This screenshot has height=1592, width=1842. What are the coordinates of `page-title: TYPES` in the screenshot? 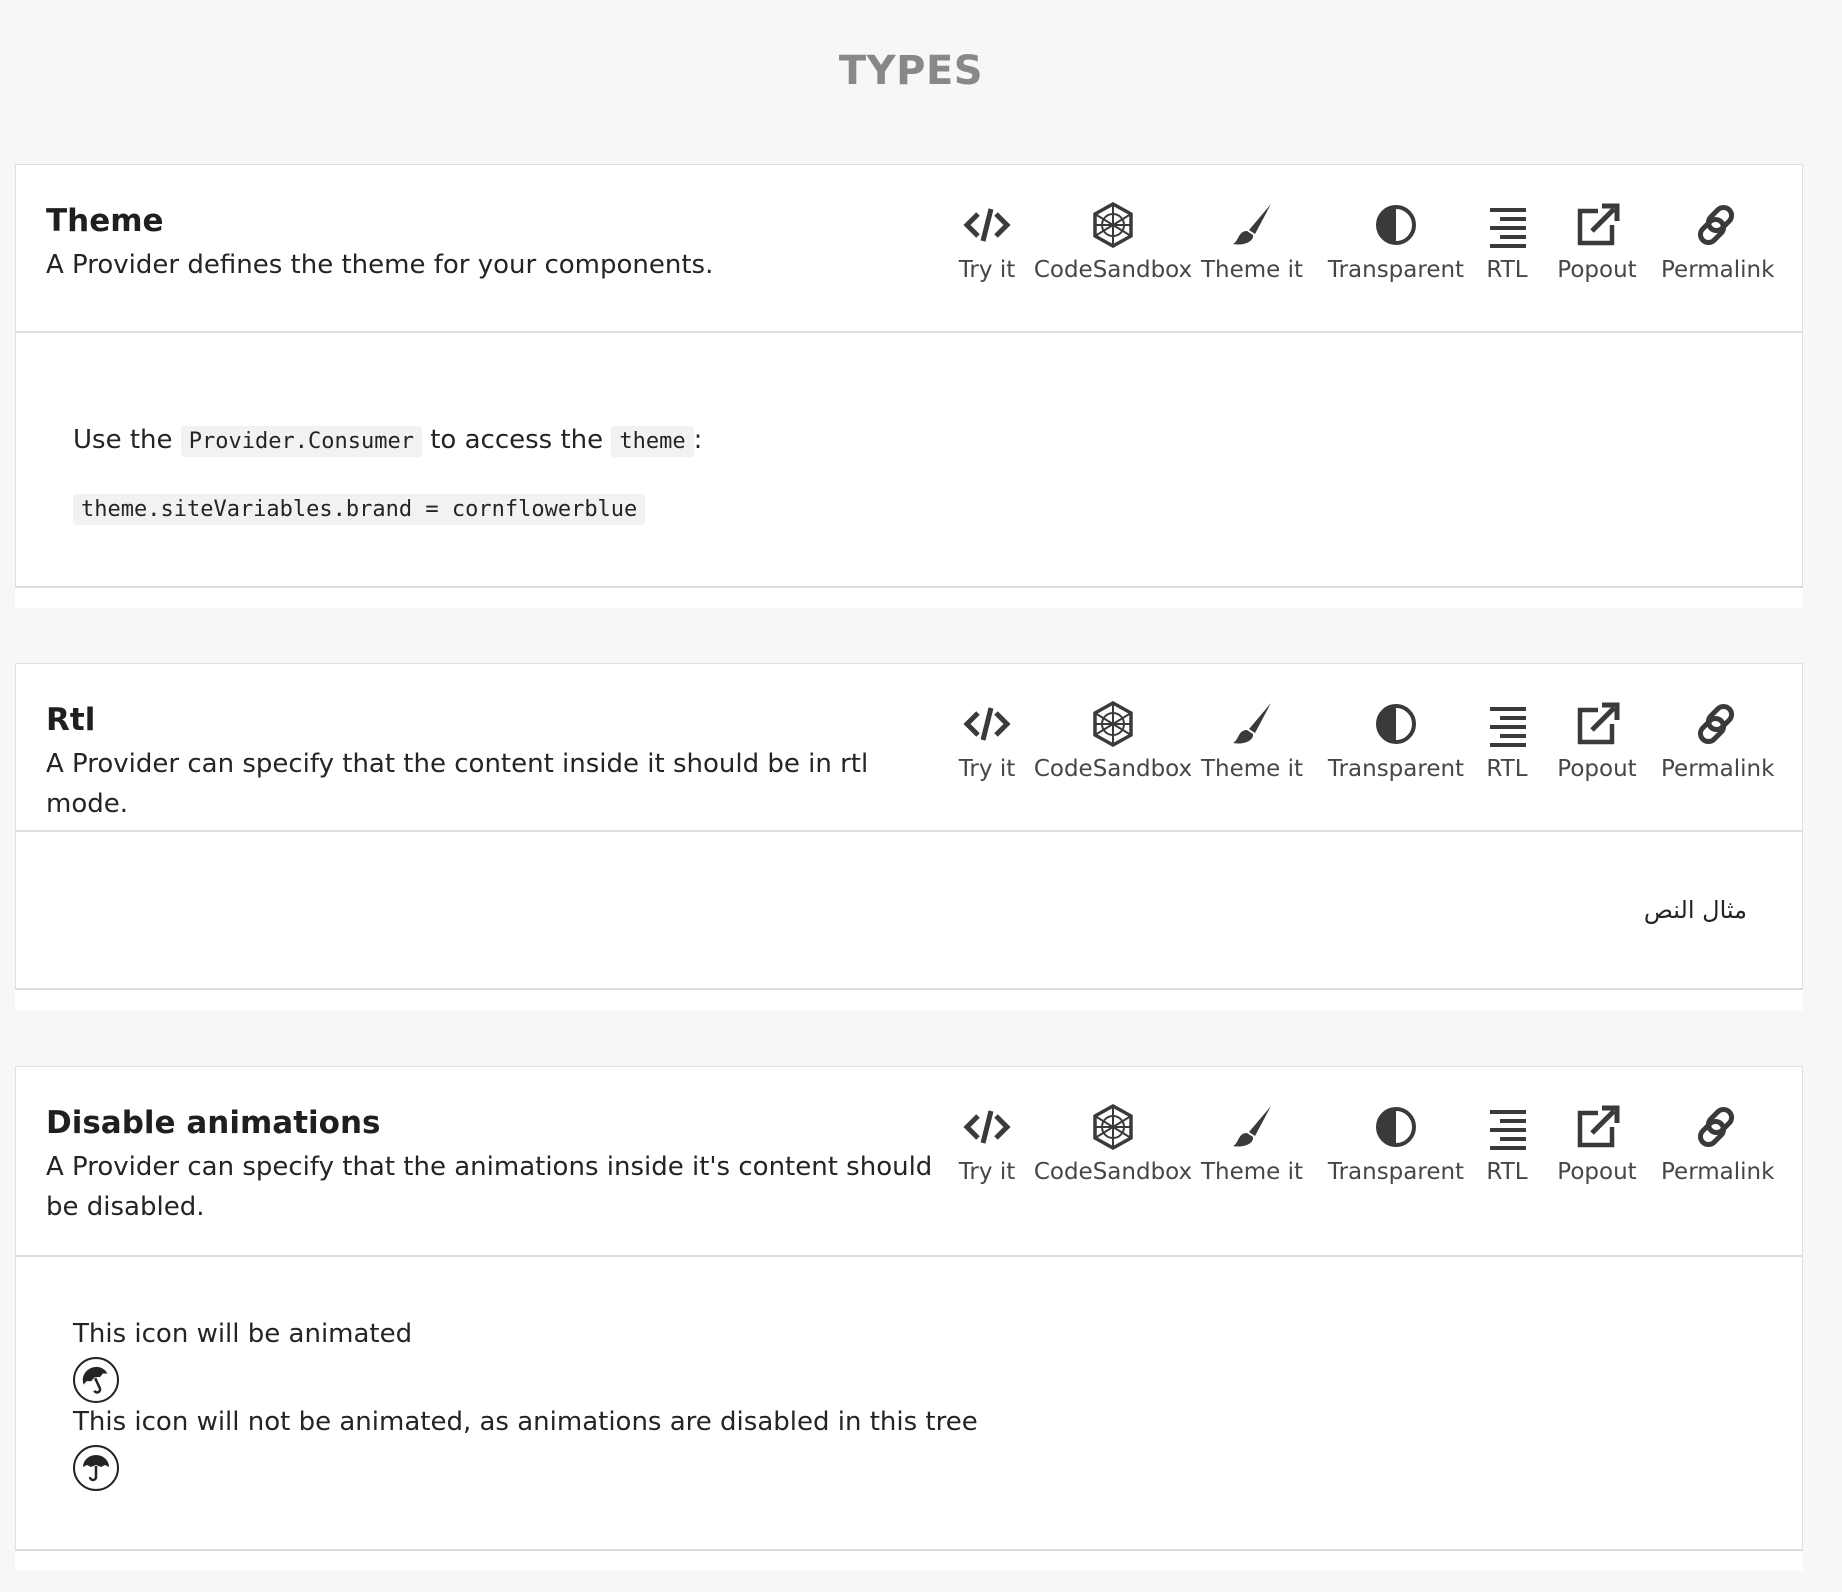 It's located at (911, 71).